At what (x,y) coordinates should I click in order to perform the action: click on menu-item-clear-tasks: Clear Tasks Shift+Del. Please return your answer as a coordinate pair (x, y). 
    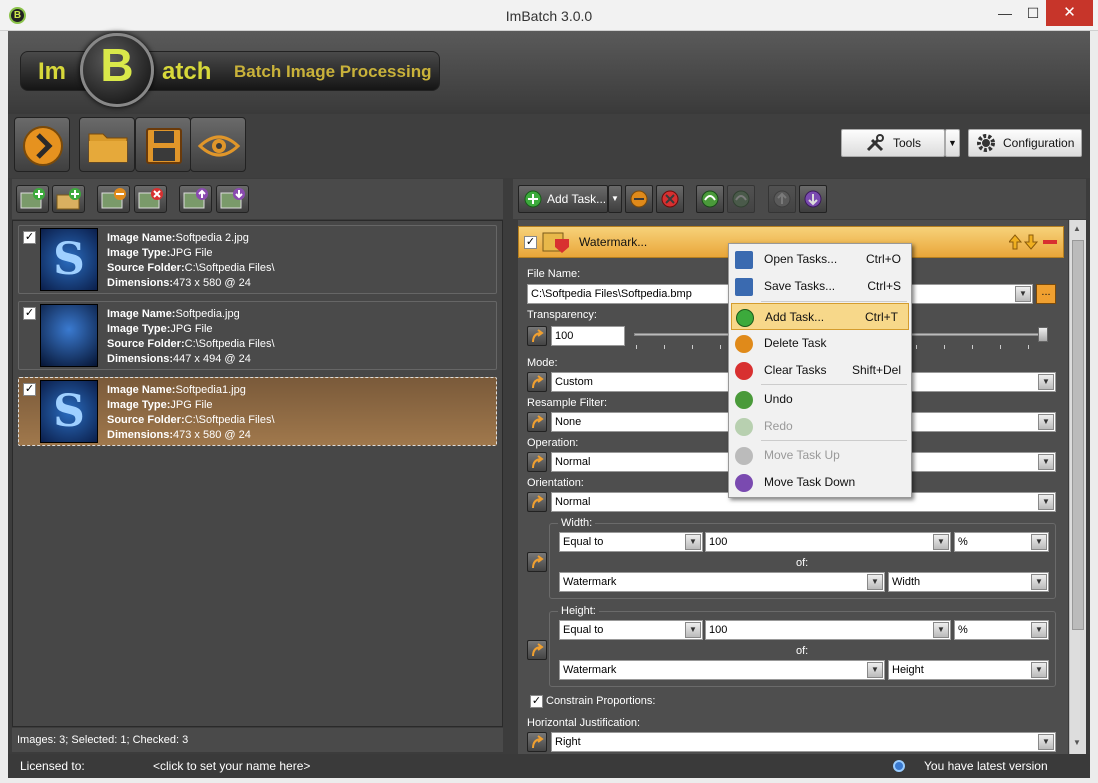
    Looking at the image, I should click on (820, 370).